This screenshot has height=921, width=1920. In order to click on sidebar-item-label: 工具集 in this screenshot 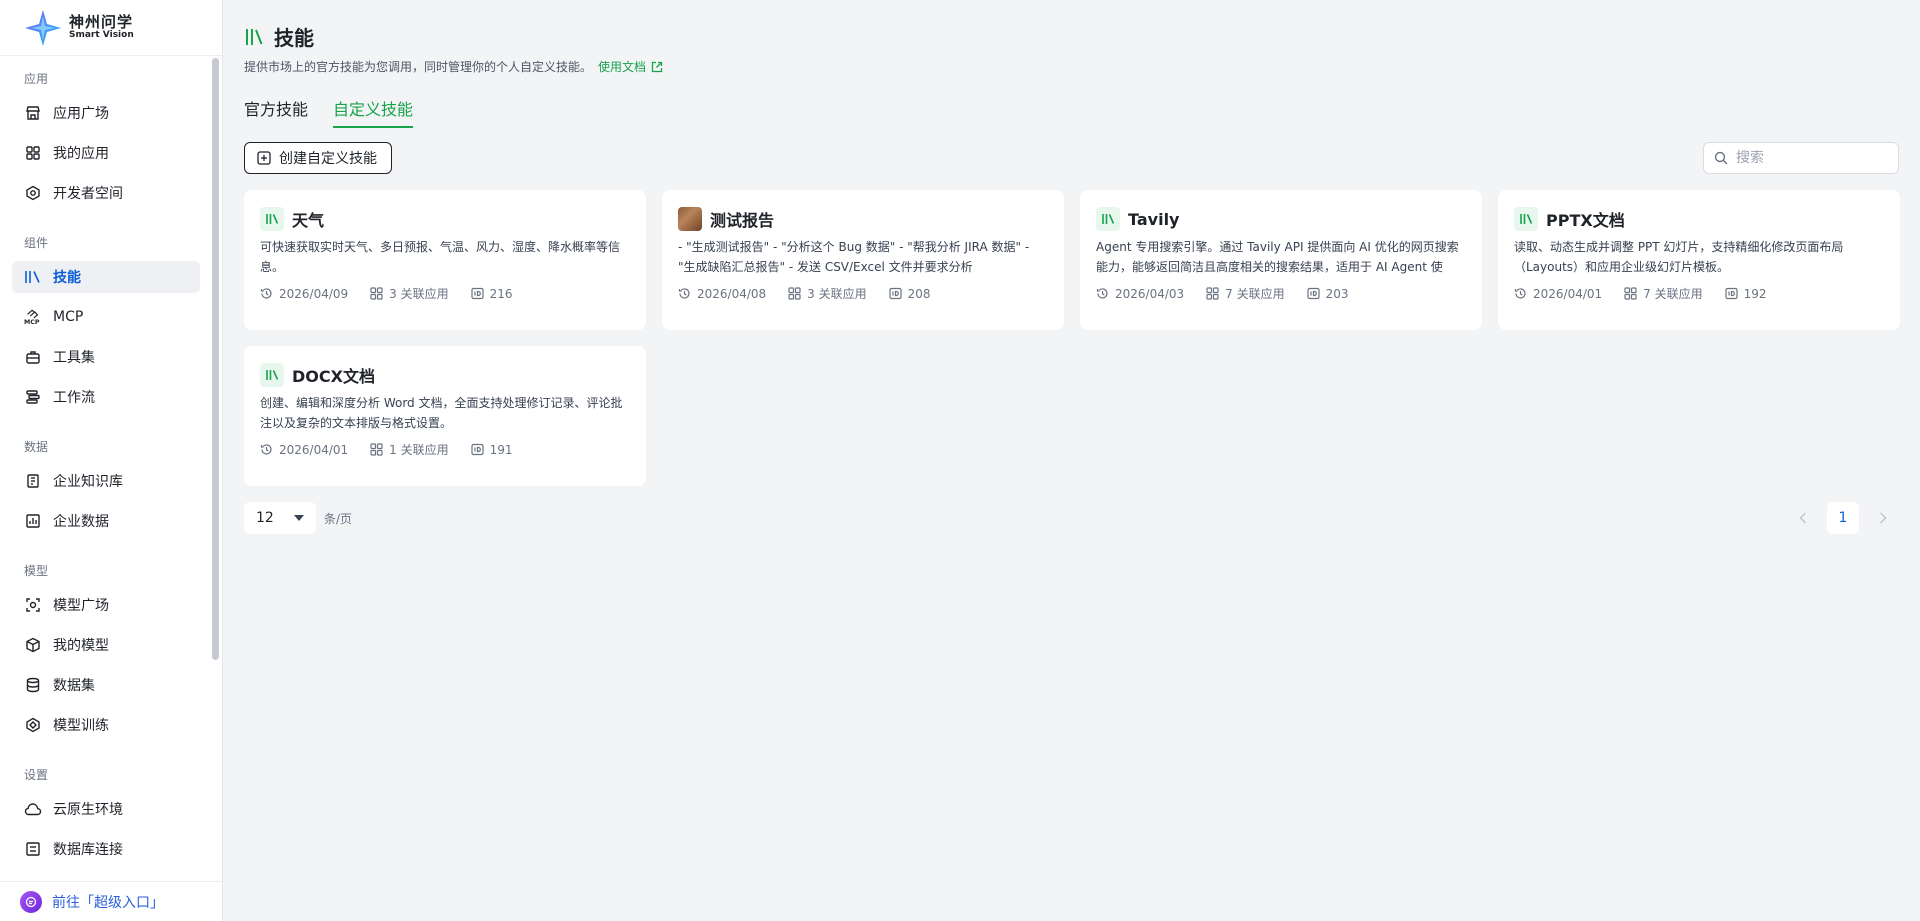, I will do `click(74, 358)`.